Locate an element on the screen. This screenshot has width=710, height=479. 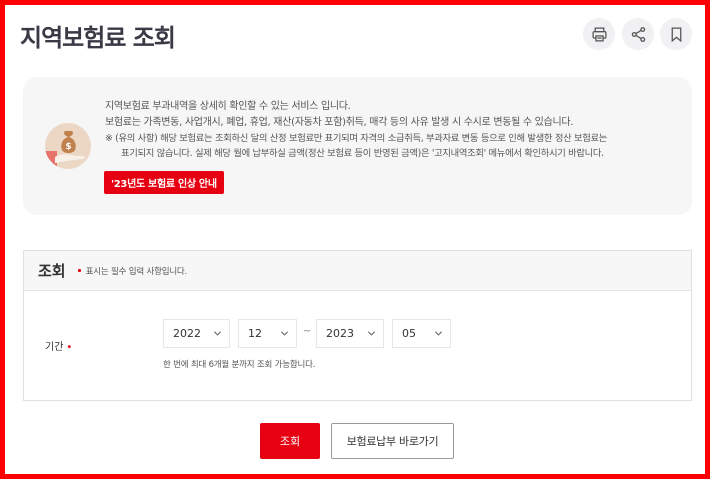
bookmark-icon is located at coordinates (676, 34).